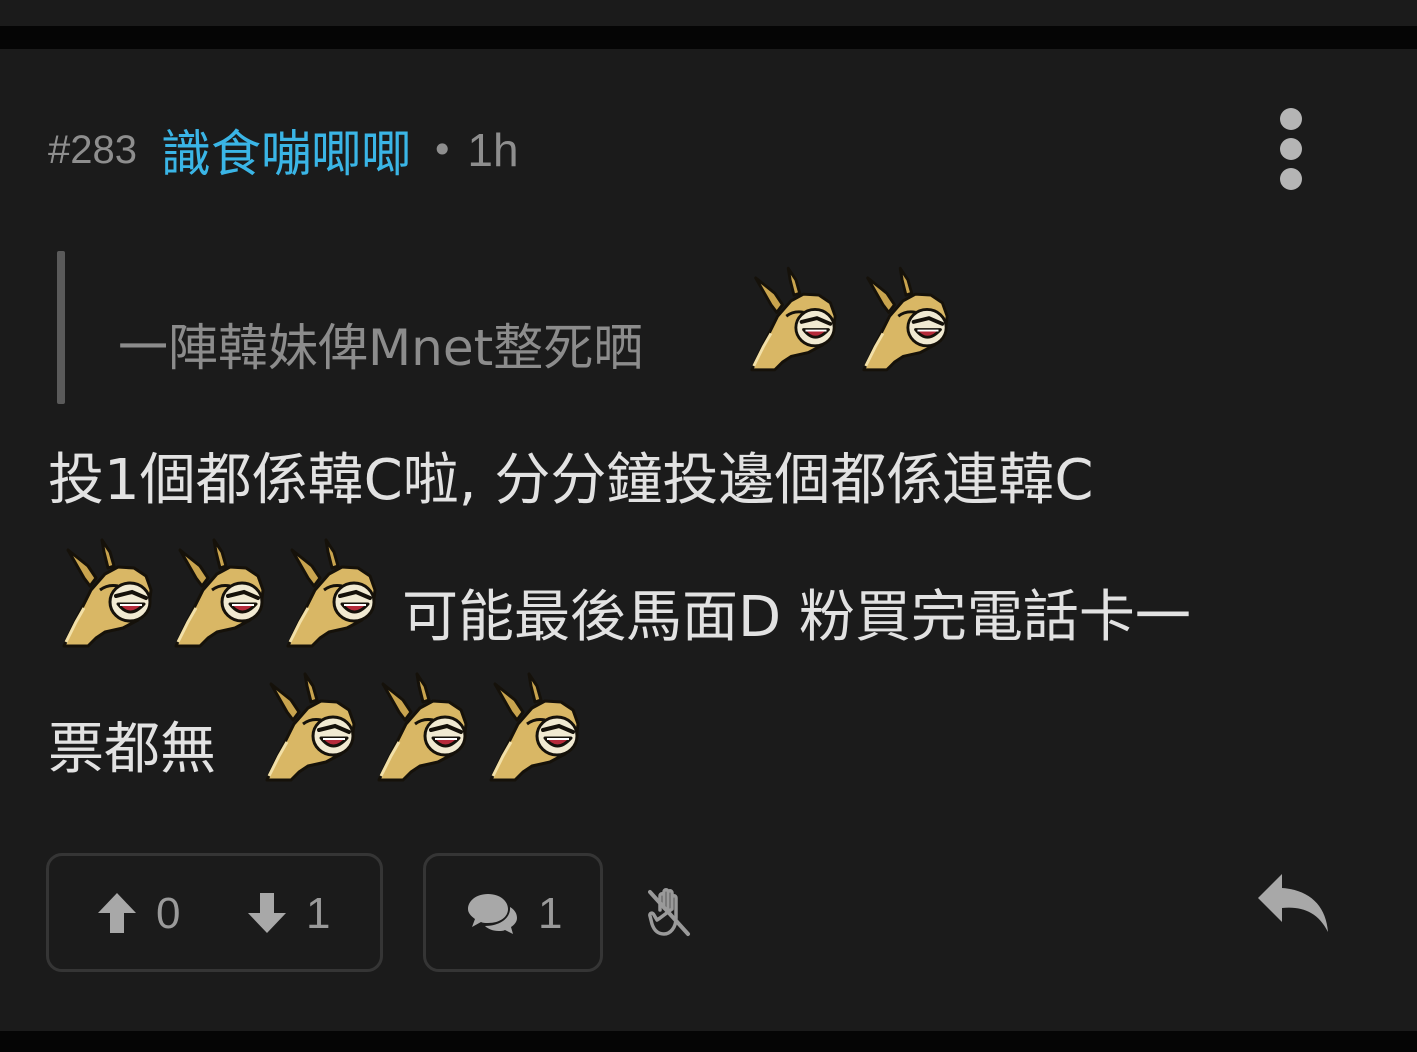 The width and height of the screenshot is (1417, 1052). What do you see at coordinates (267, 913) in the screenshot?
I see `downvote-arrow-icon` at bounding box center [267, 913].